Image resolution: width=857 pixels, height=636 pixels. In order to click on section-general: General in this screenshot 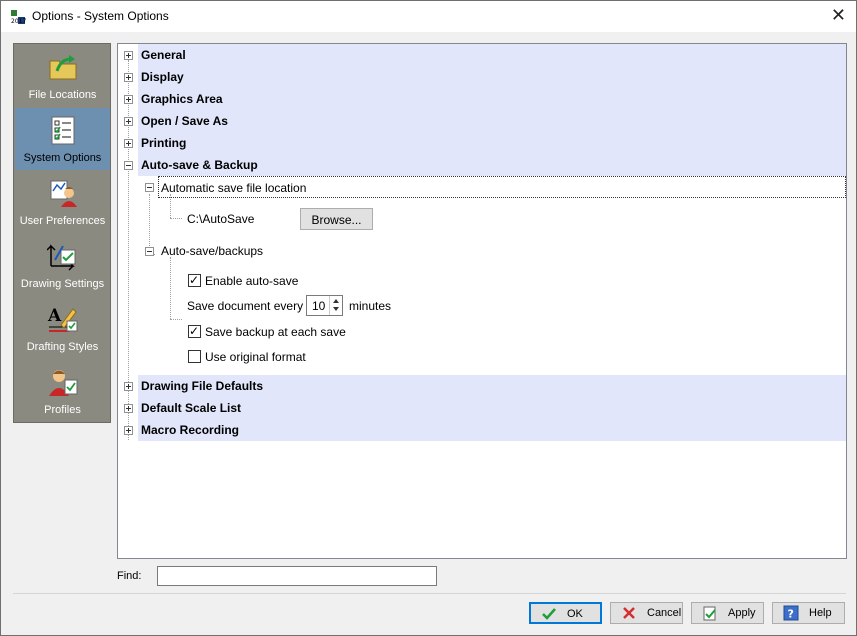, I will do `click(492, 55)`.